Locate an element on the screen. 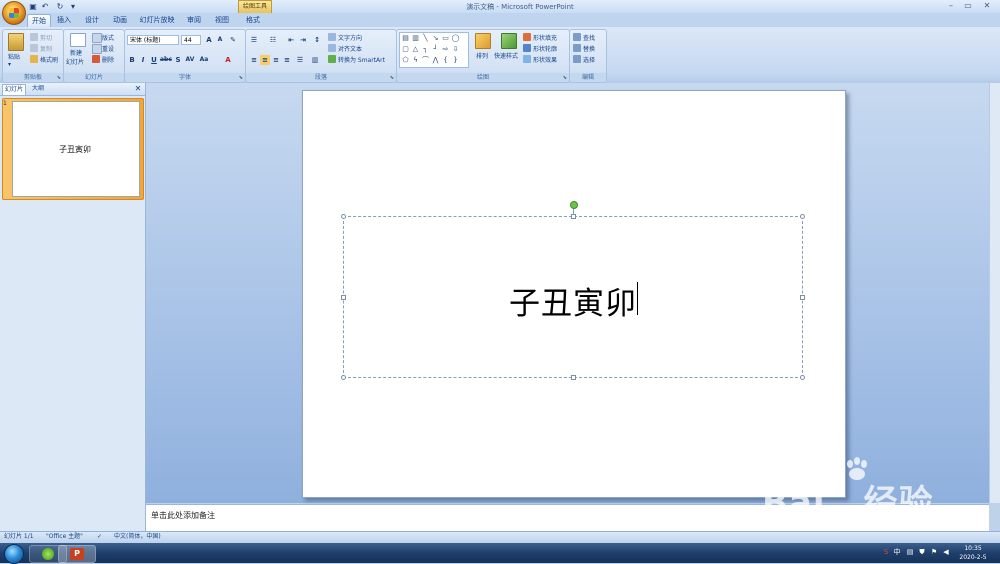 This screenshot has height=564, width=1000. layout-button: 版式 is located at coordinates (108, 37).